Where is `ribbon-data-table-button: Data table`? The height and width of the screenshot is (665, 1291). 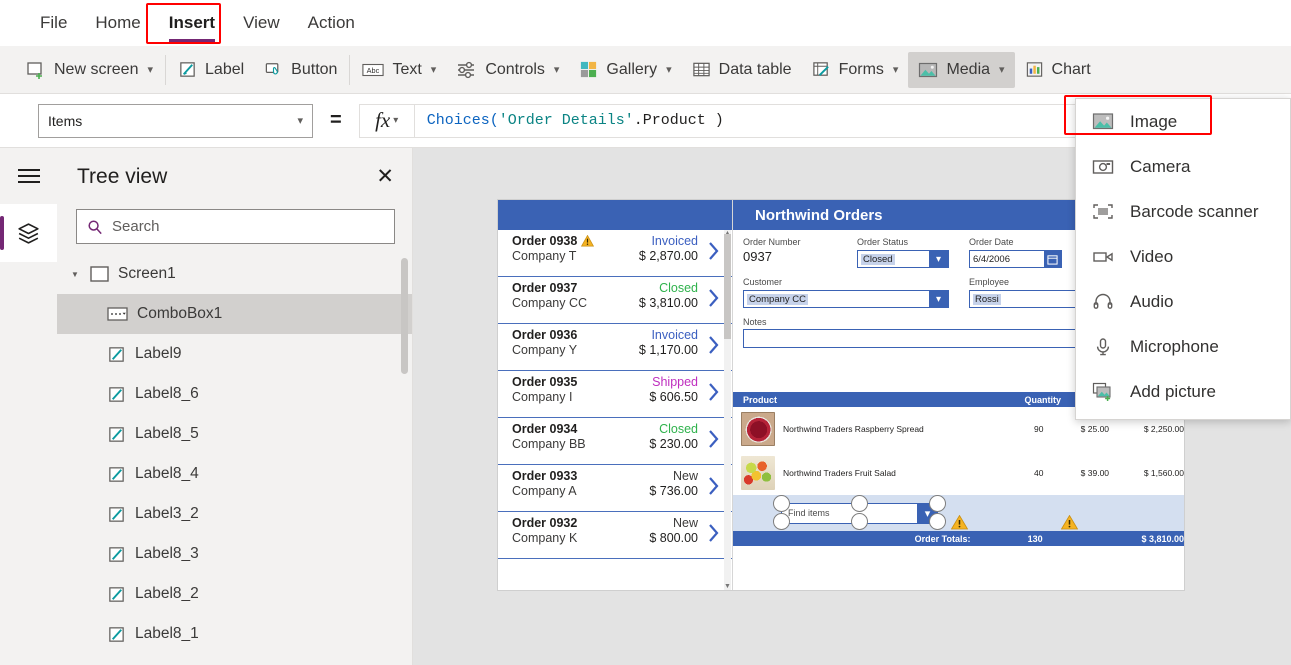
ribbon-data-table-button: Data table is located at coordinates (742, 70).